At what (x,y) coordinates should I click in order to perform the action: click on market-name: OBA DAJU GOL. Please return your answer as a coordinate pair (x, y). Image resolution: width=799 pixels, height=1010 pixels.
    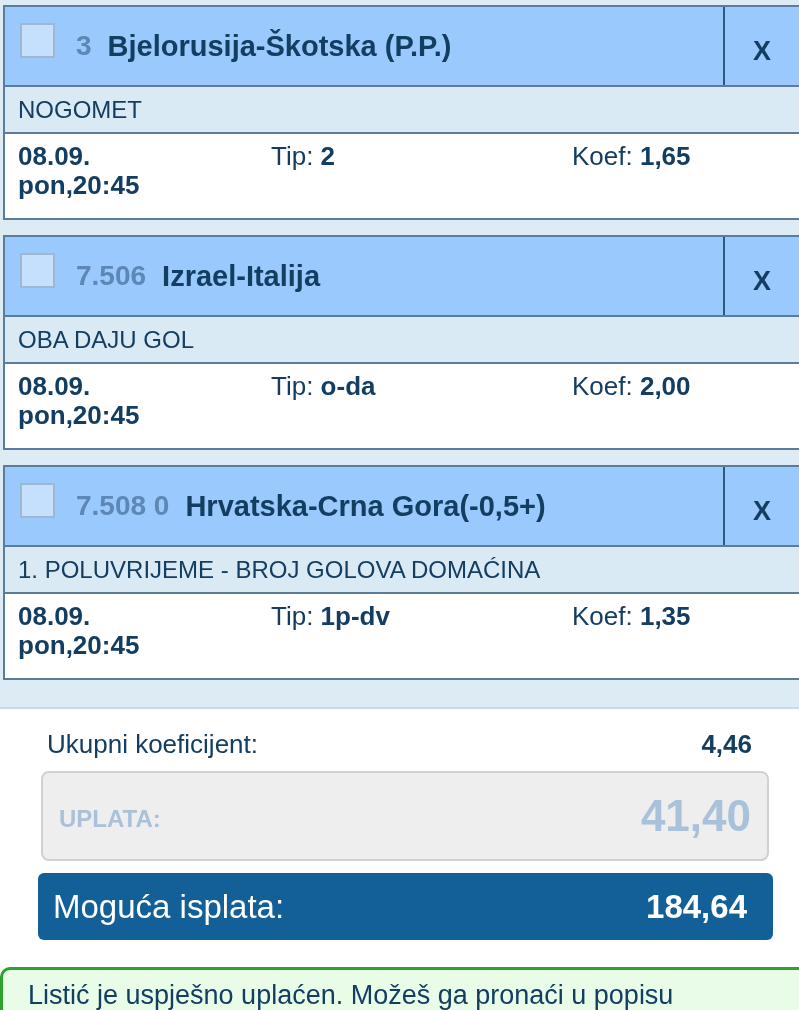
    Looking at the image, I should click on (106, 339).